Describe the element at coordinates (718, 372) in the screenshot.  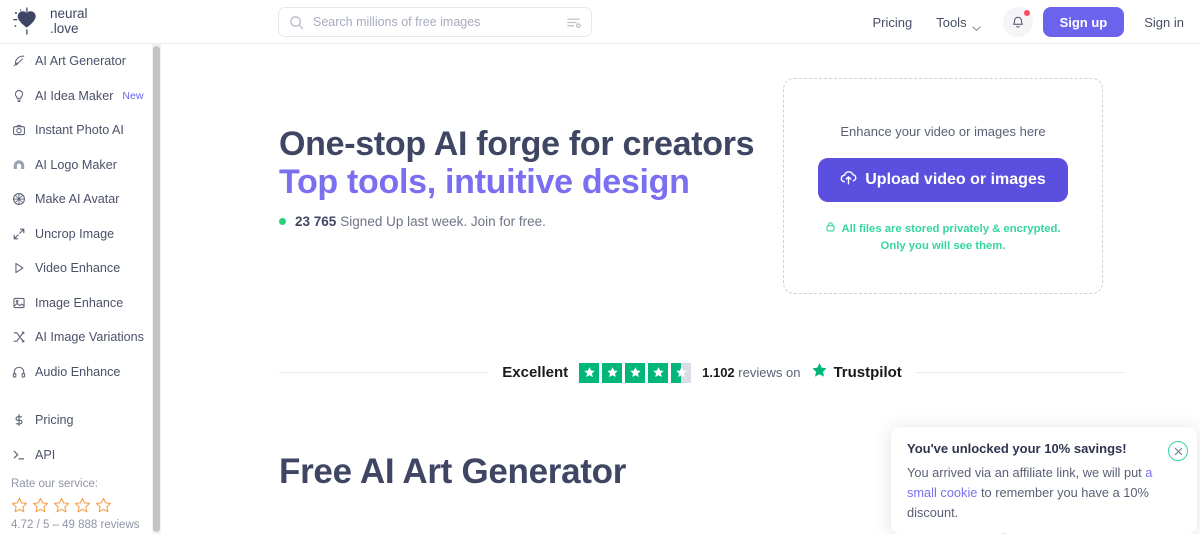
I see `trustpilot-reviews-count: 1.102` at that location.